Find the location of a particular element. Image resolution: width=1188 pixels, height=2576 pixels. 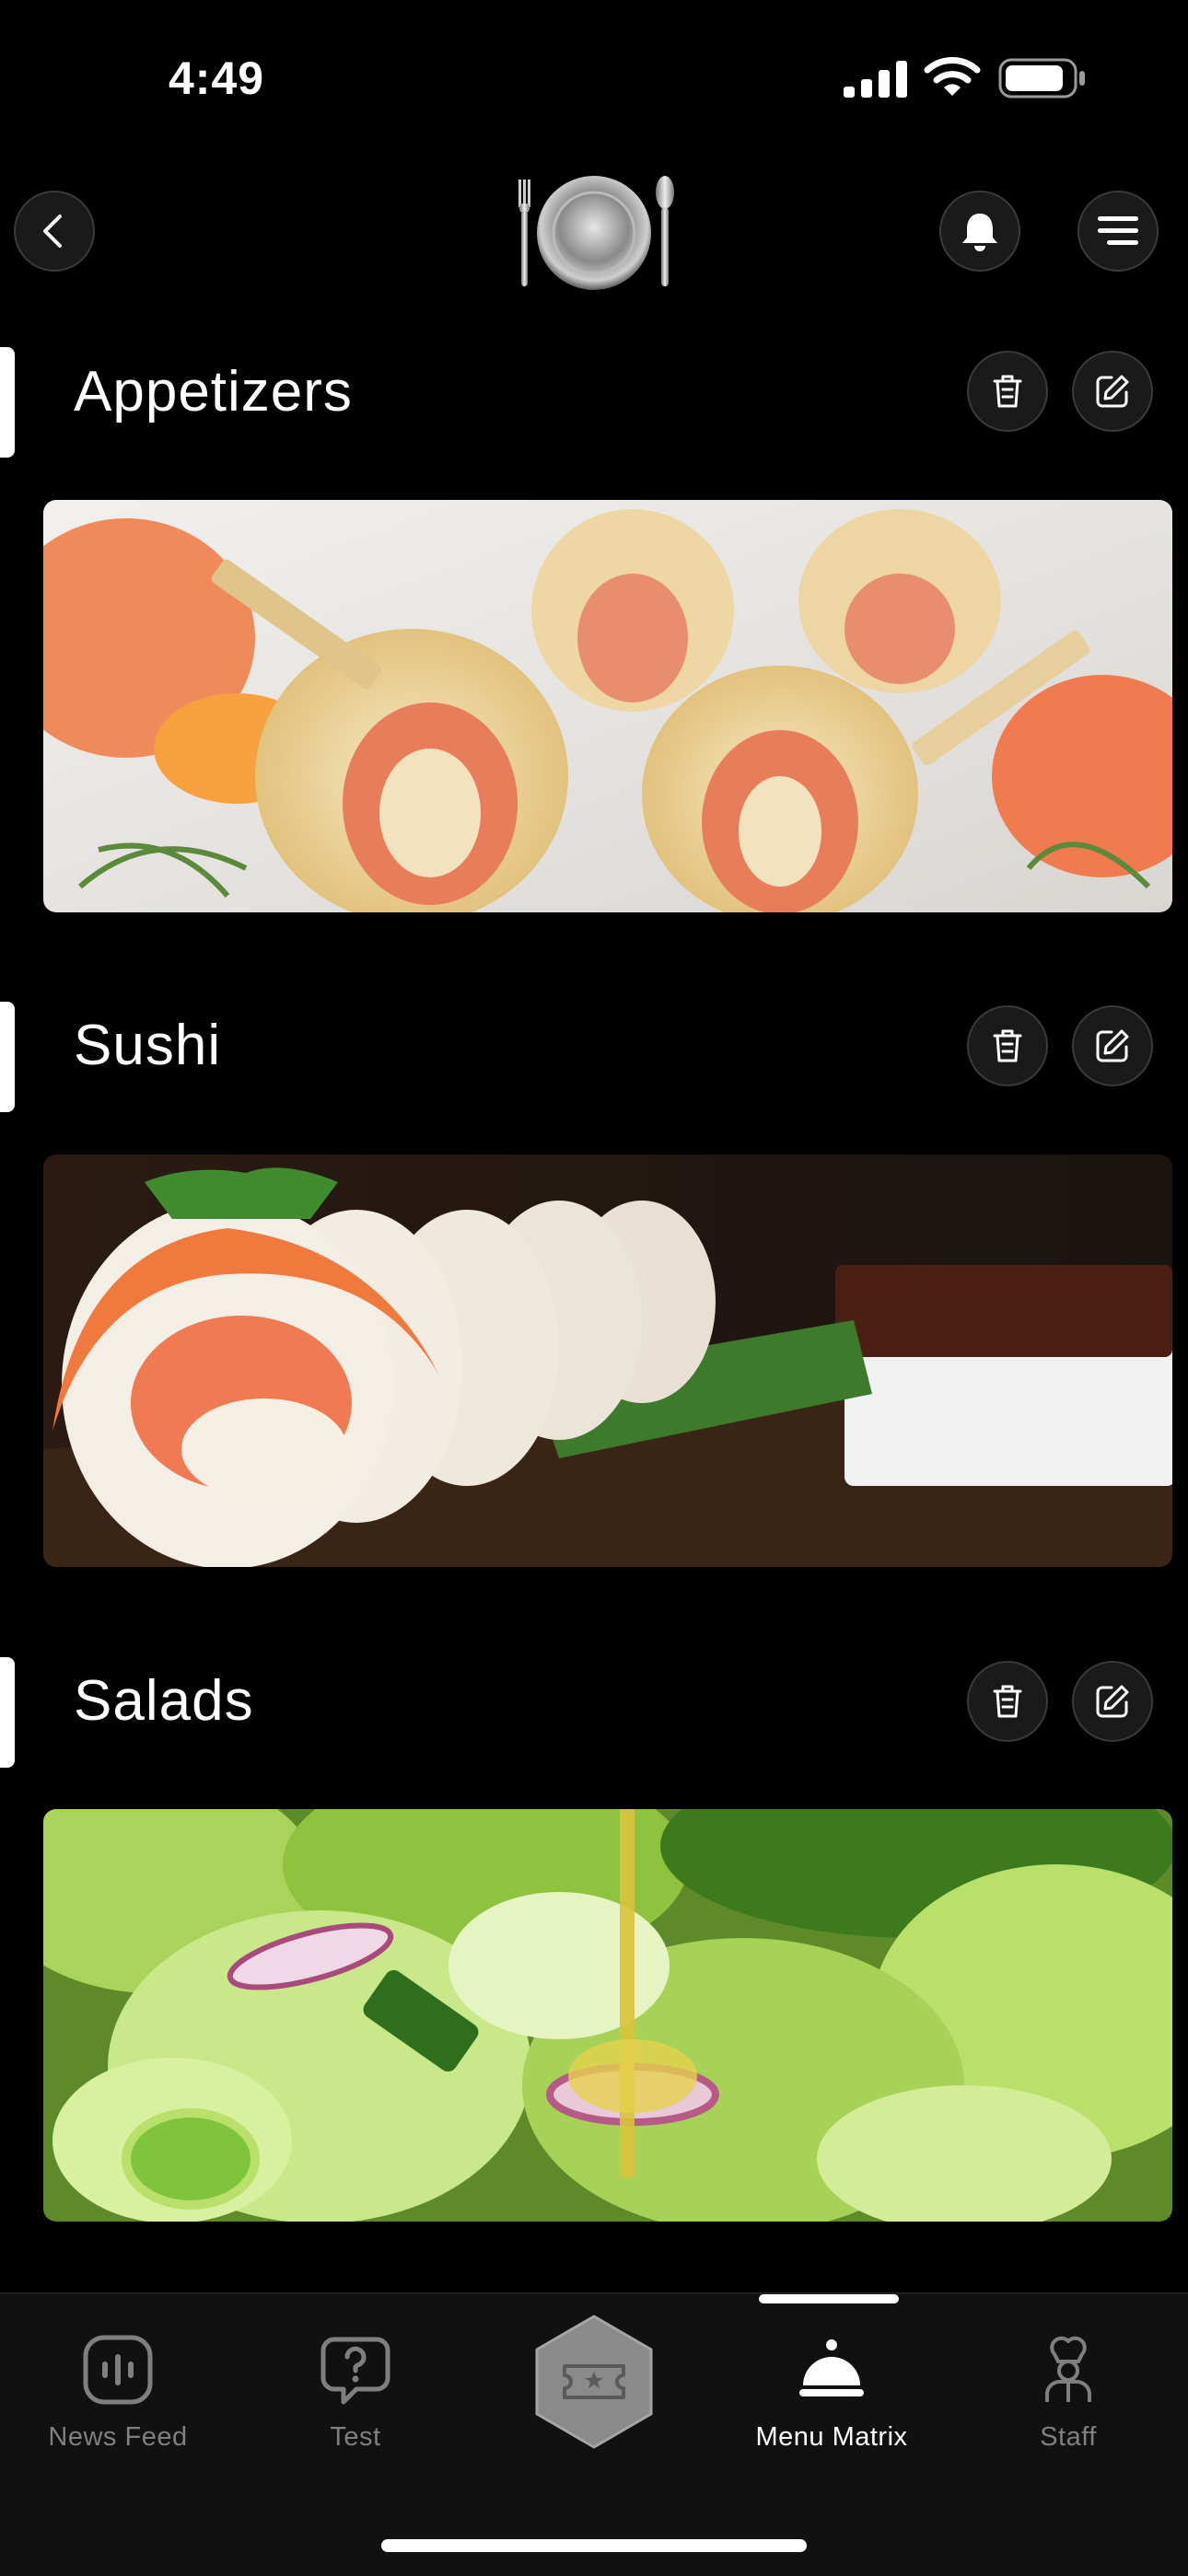

ticket-star-icon is located at coordinates (594, 2382).